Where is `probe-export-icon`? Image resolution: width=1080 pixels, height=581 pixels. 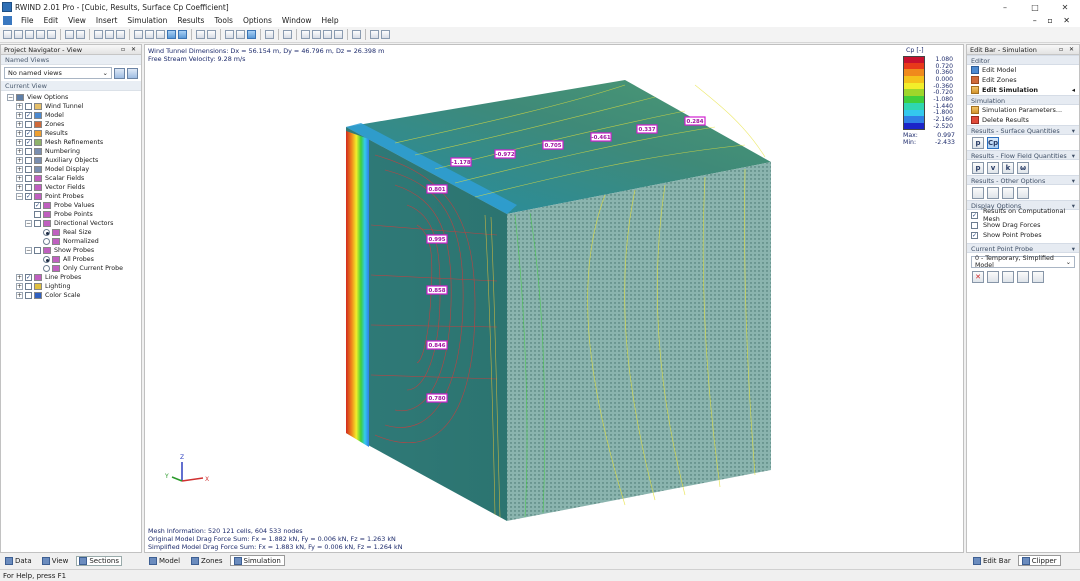 probe-export-icon is located at coordinates (1038, 277).